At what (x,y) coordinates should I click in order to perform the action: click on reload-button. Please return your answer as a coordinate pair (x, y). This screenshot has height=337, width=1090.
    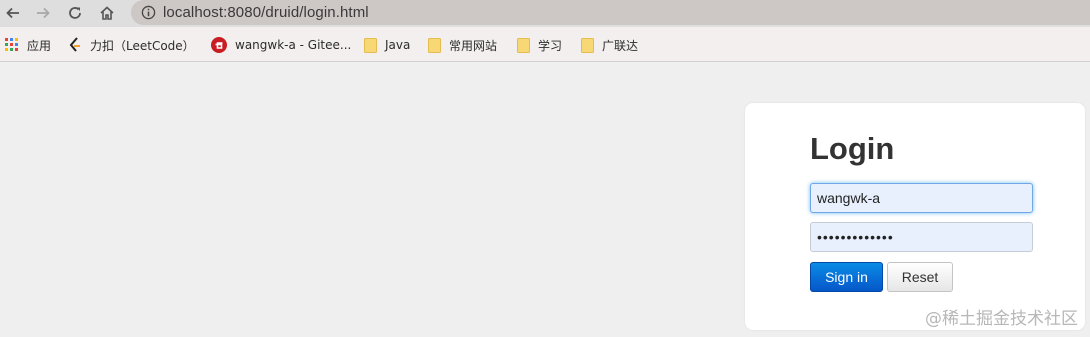
    Looking at the image, I should click on (75, 13).